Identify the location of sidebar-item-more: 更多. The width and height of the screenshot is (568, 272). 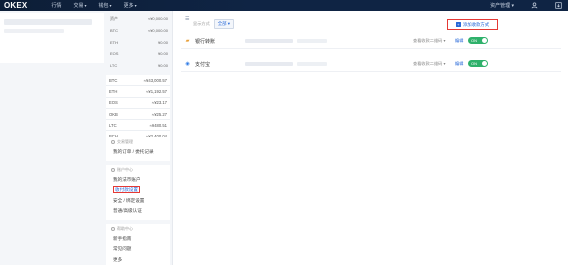
(138, 260).